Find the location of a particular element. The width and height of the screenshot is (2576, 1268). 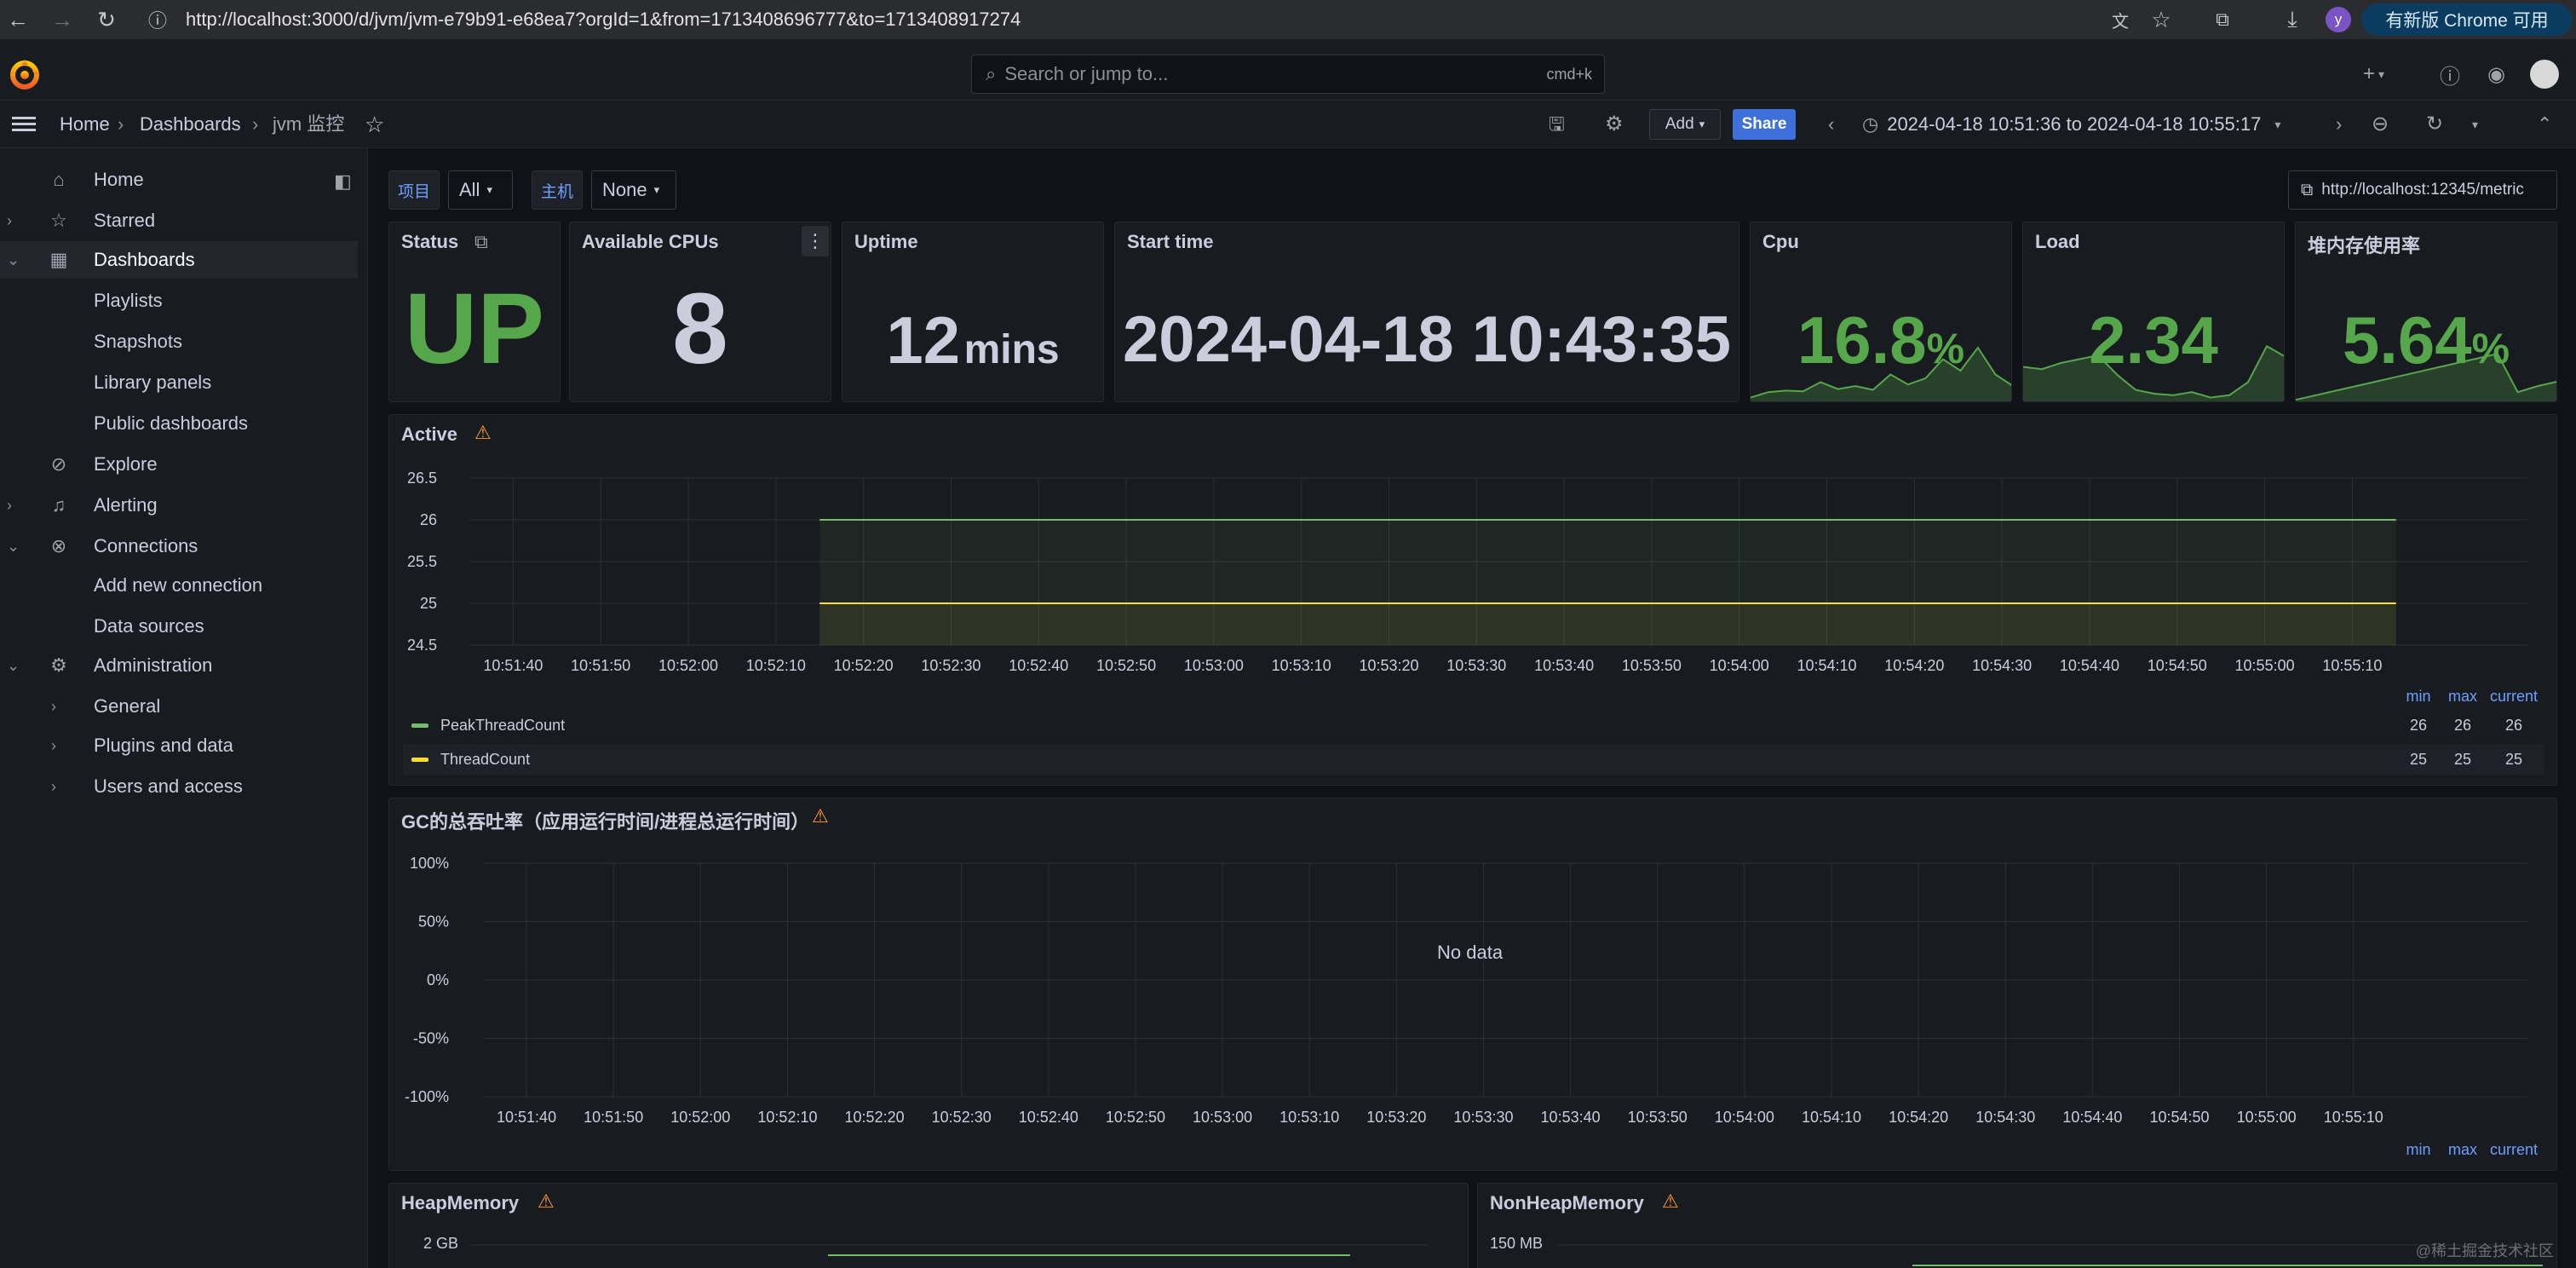

site-info-icon: ⓘ is located at coordinates (157, 20).